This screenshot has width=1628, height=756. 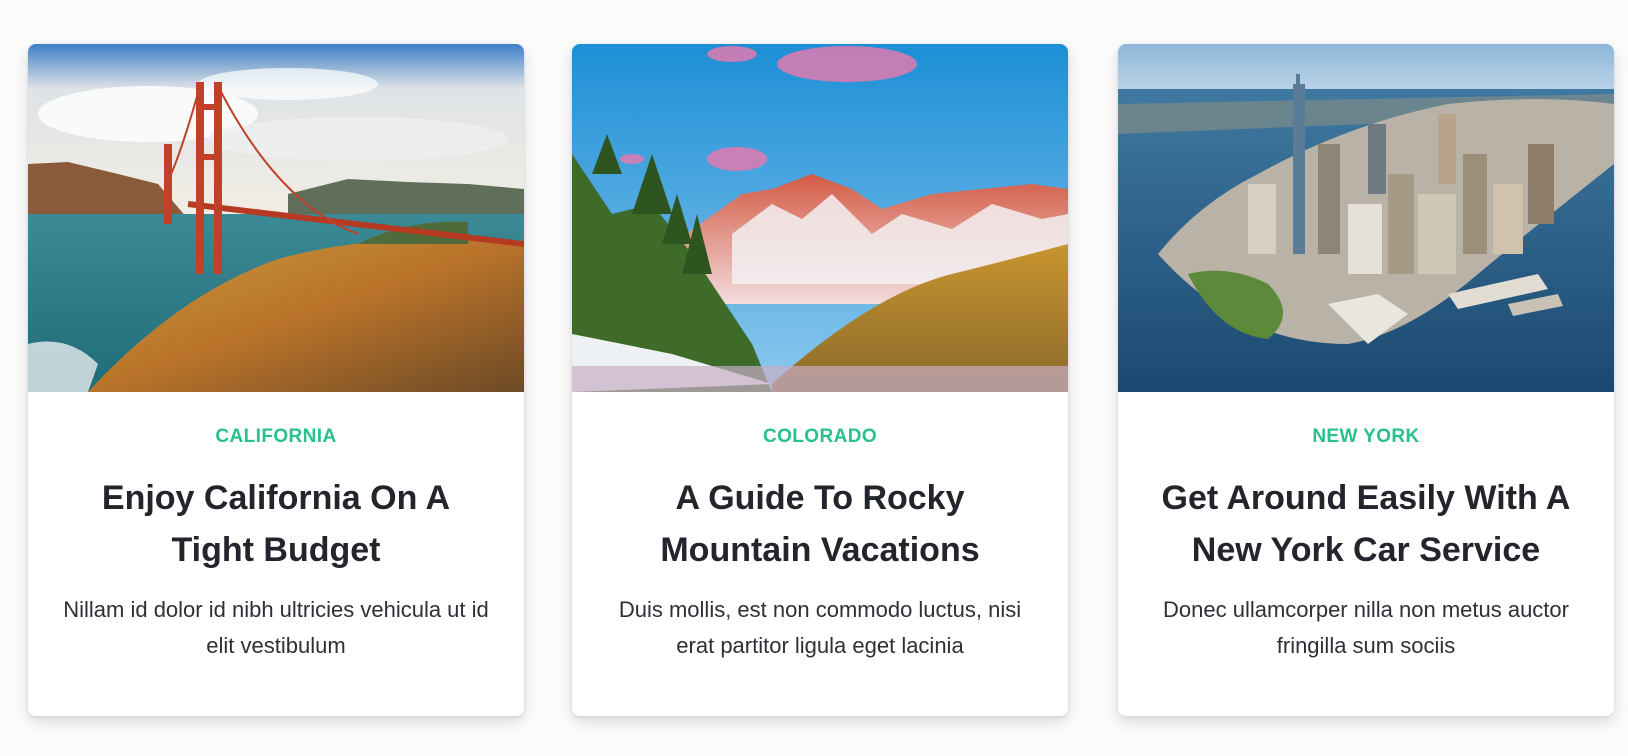 I want to click on colorado-mountains-image, so click(x=820, y=218).